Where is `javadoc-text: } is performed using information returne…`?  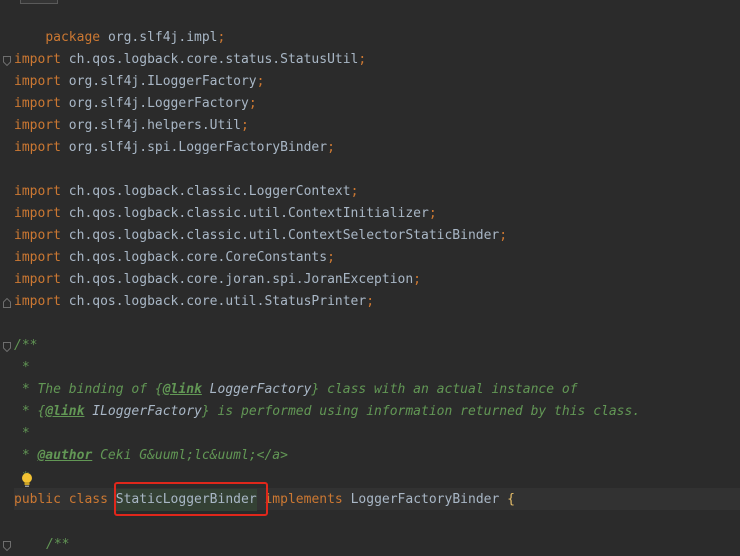 javadoc-text: } is performed using information returne… is located at coordinates (421, 411).